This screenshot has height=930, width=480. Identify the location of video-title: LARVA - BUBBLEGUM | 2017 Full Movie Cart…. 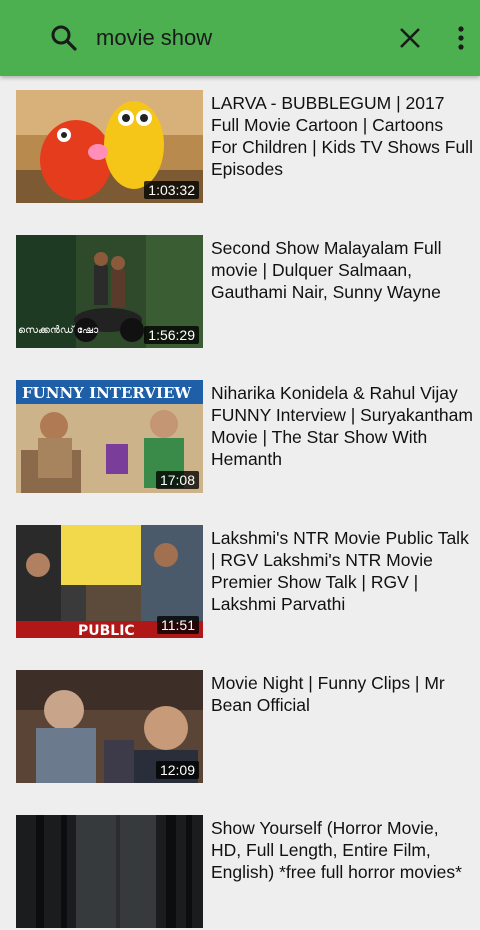
(342, 136).